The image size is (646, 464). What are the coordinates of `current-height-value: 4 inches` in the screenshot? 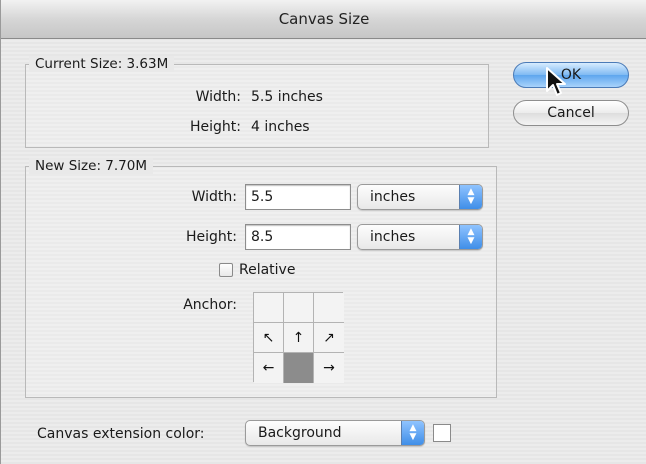 It's located at (280, 127).